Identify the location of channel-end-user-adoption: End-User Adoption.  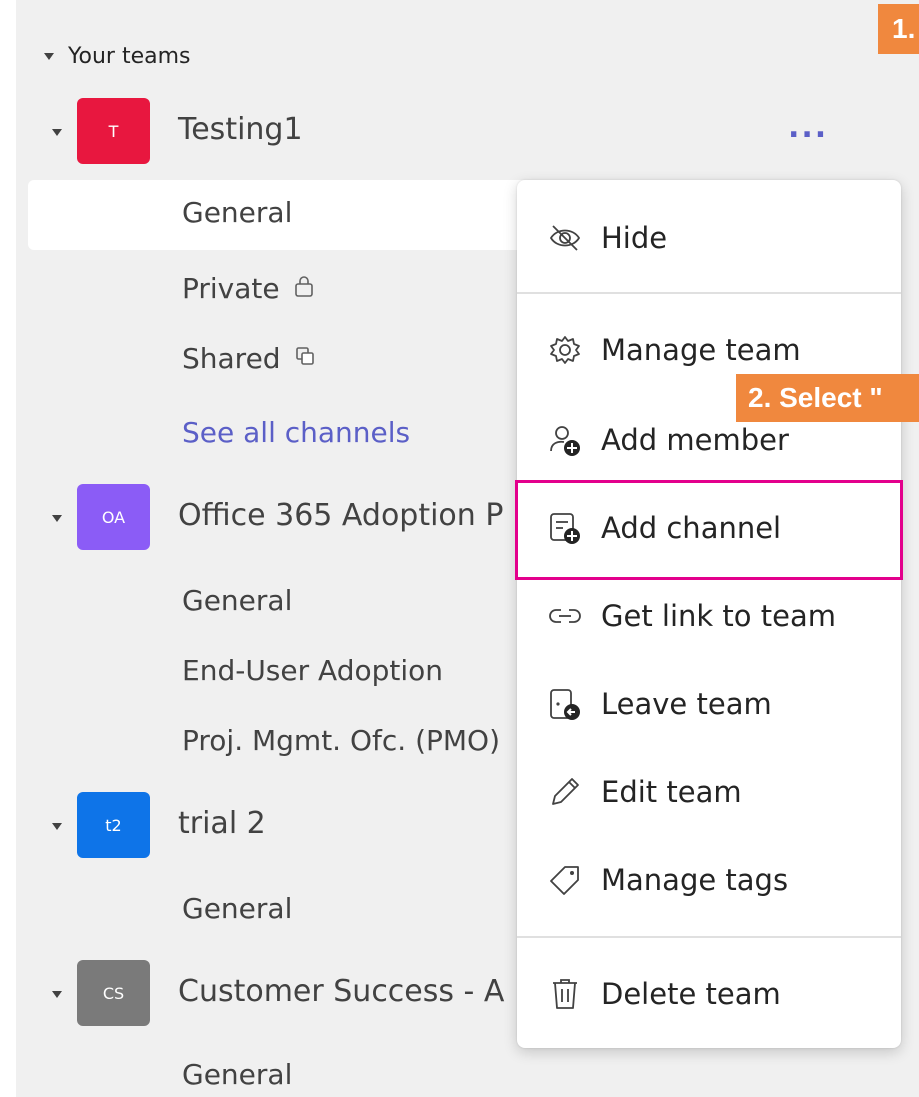
(312, 670).